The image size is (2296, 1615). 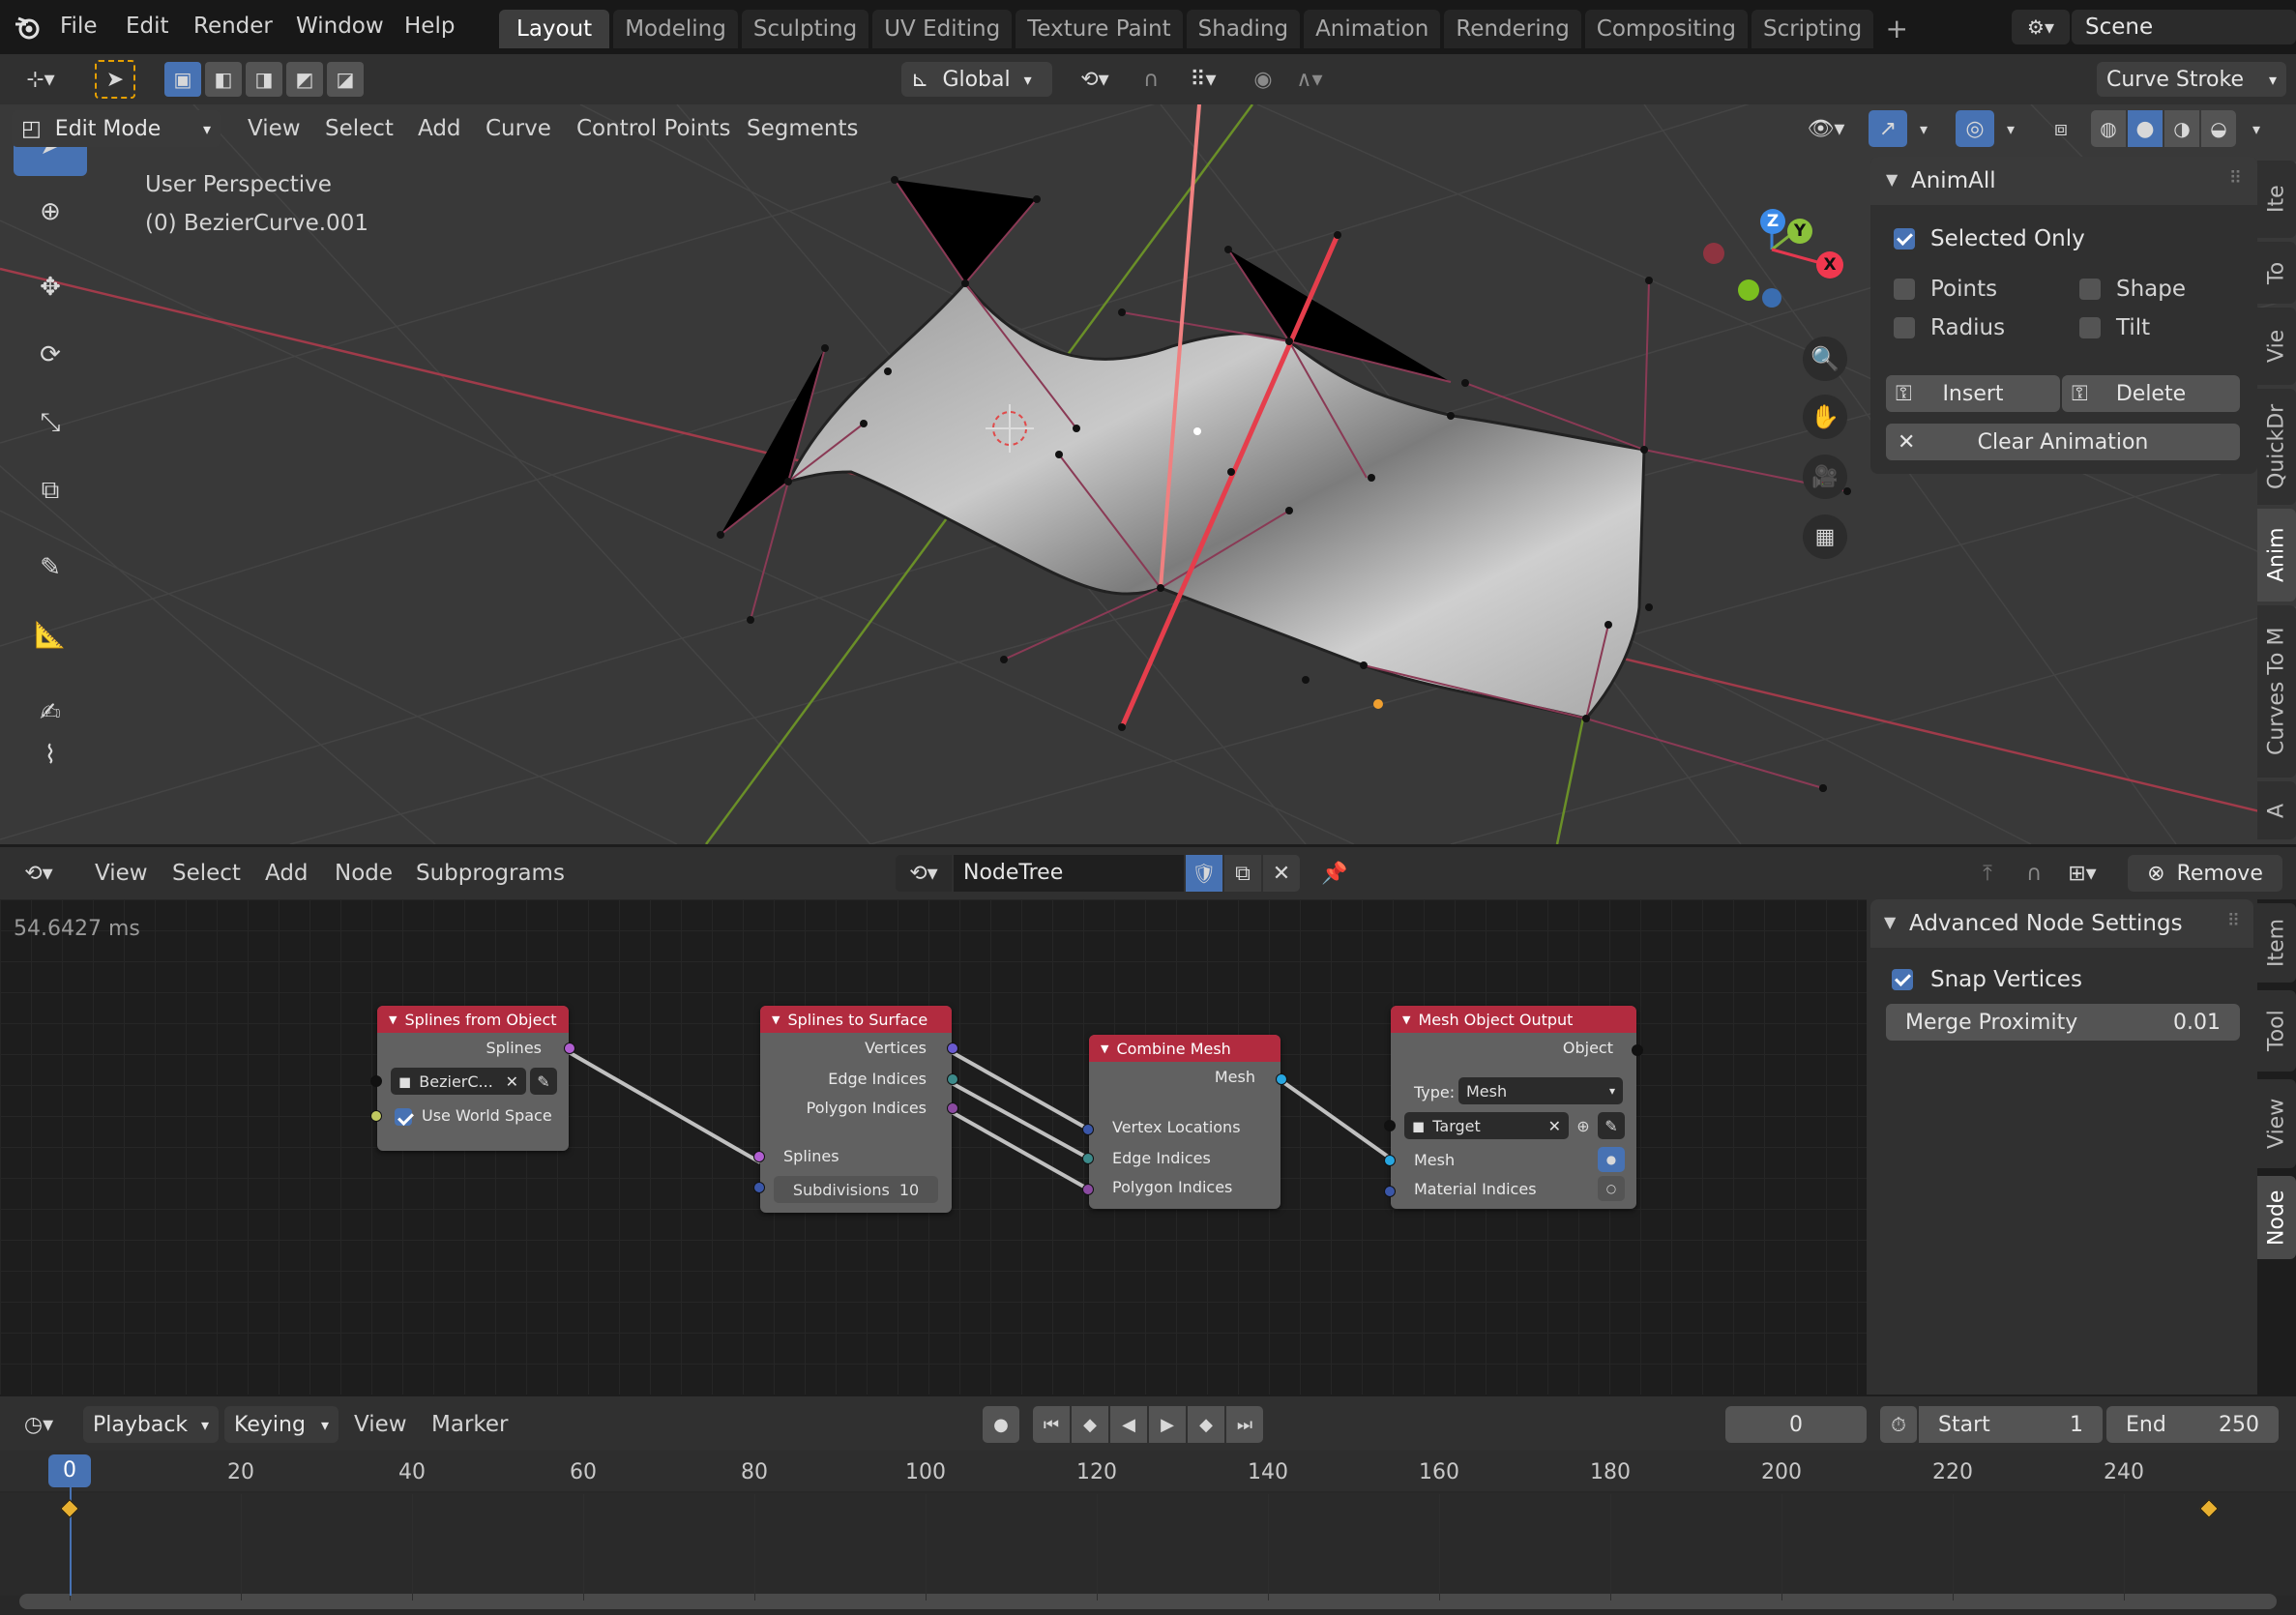 What do you see at coordinates (2061, 128) in the screenshot?
I see `xray-toggle-icon: ⧈` at bounding box center [2061, 128].